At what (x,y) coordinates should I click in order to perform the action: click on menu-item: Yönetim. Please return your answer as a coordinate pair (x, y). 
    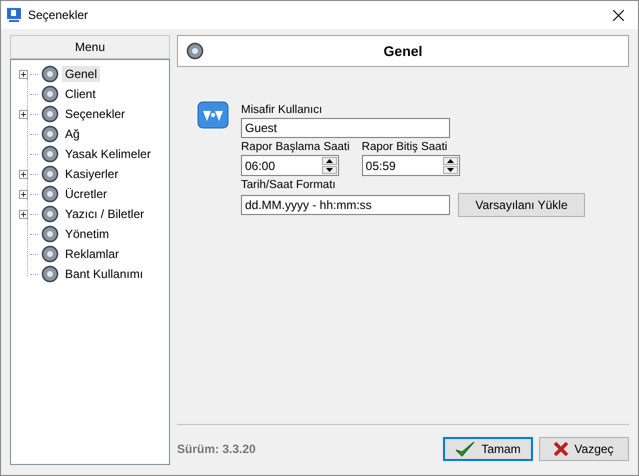
    Looking at the image, I should click on (87, 234).